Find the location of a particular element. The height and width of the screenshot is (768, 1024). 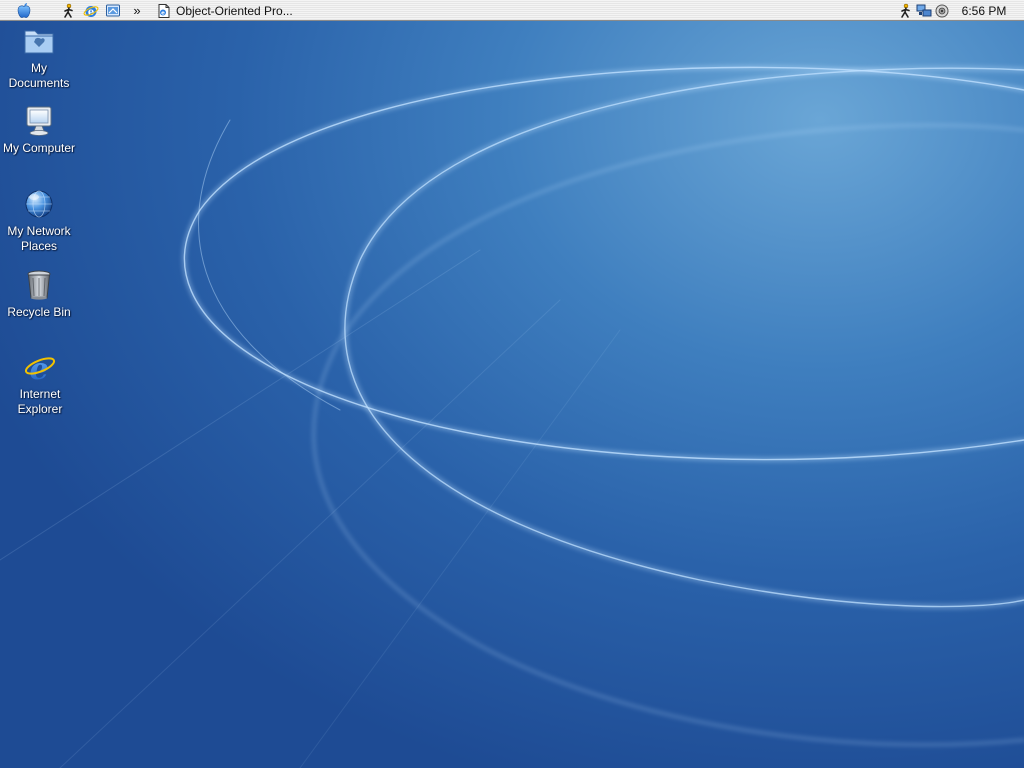

desktop-icon-internet-explorer: e Internet Explorer is located at coordinates (40, 383).